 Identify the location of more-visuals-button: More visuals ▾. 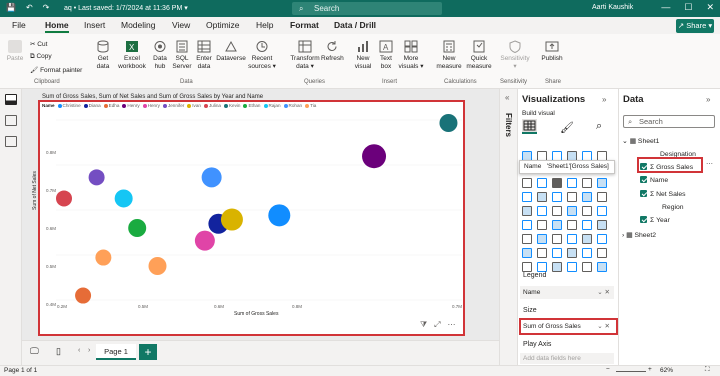
(411, 55).